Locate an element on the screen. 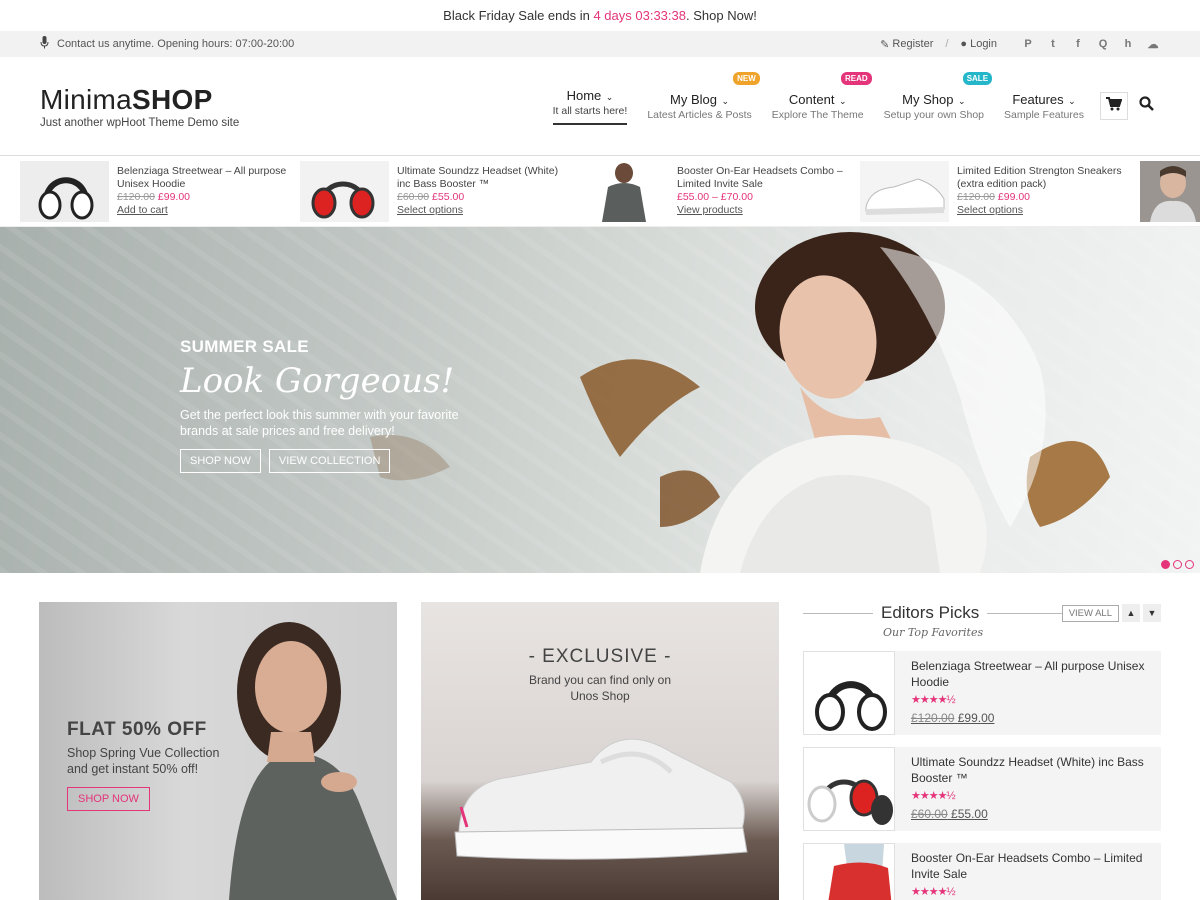 This screenshot has height=900, width=1200. register-link: ✎ Register is located at coordinates (906, 44).